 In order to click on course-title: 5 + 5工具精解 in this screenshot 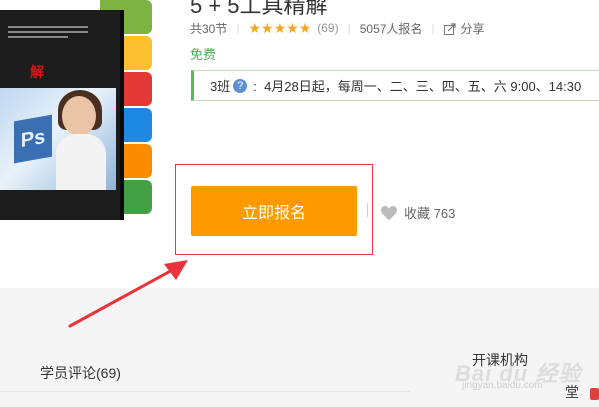, I will do `click(259, 9)`.